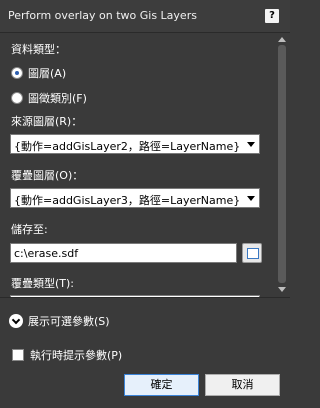  What do you see at coordinates (46, 253) in the screenshot?
I see `save-to-value: c:\erase.sdf` at bounding box center [46, 253].